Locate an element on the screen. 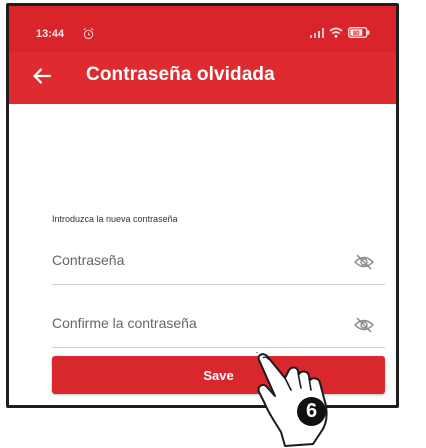  status-icons: 80 is located at coordinates (340, 32).